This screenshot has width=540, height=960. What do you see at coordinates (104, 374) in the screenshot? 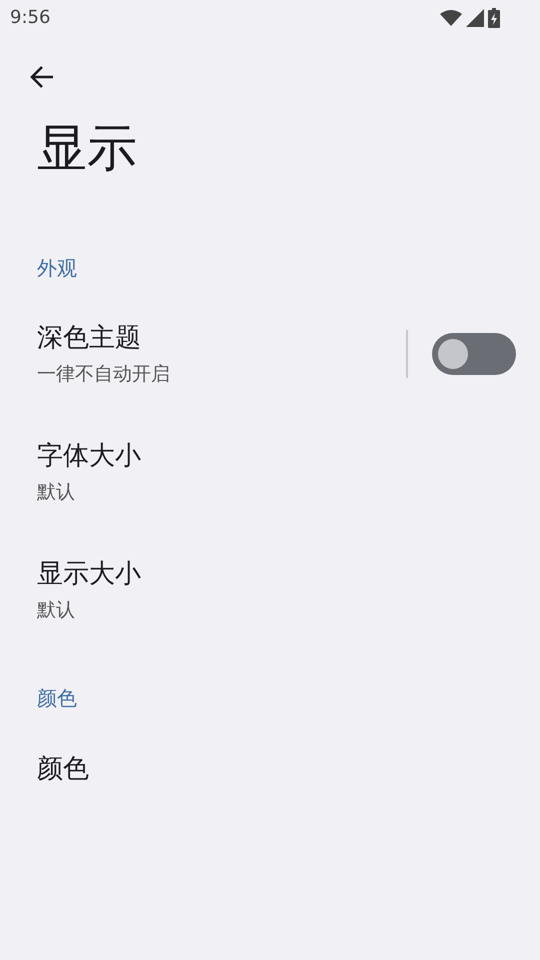
I see `setting-summary: 一律不自动开启` at bounding box center [104, 374].